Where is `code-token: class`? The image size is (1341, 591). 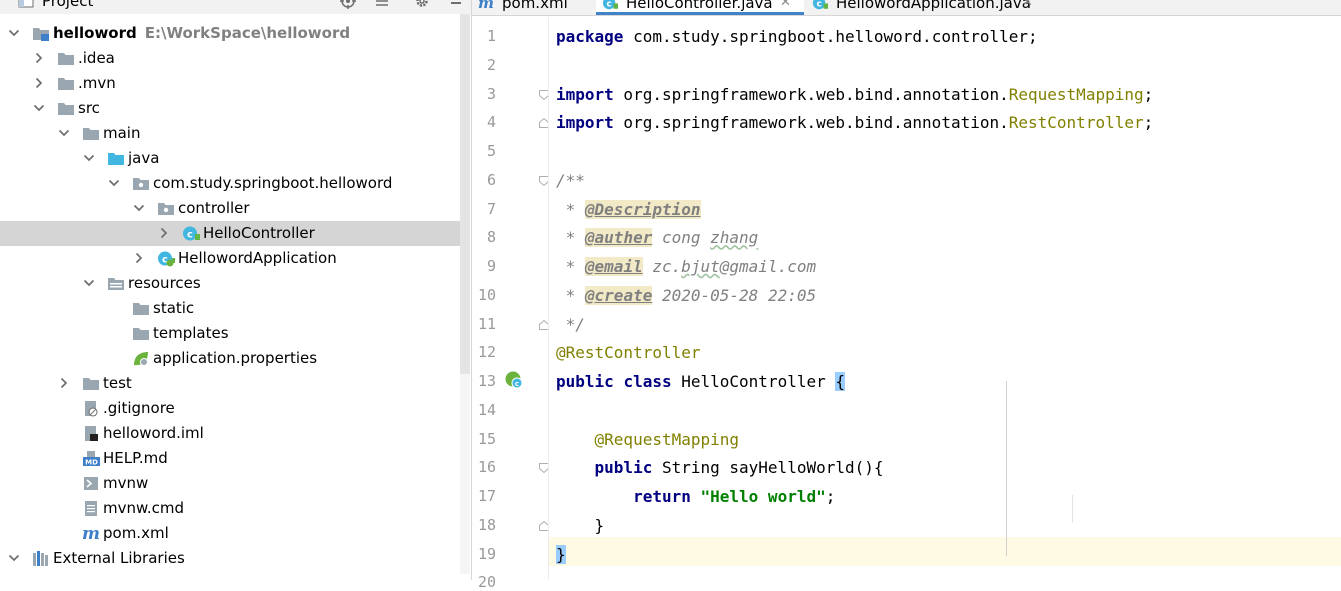
code-token: class is located at coordinates (647, 381).